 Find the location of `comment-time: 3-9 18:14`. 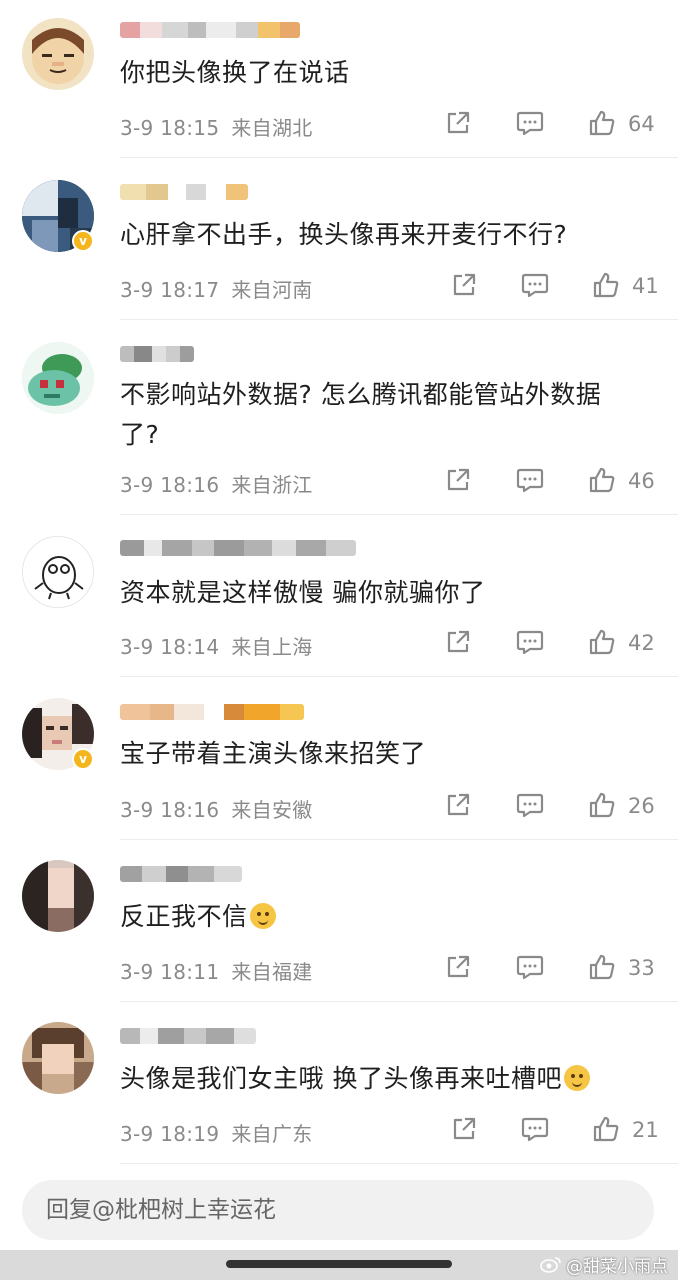

comment-time: 3-9 18:14 is located at coordinates (170, 647).